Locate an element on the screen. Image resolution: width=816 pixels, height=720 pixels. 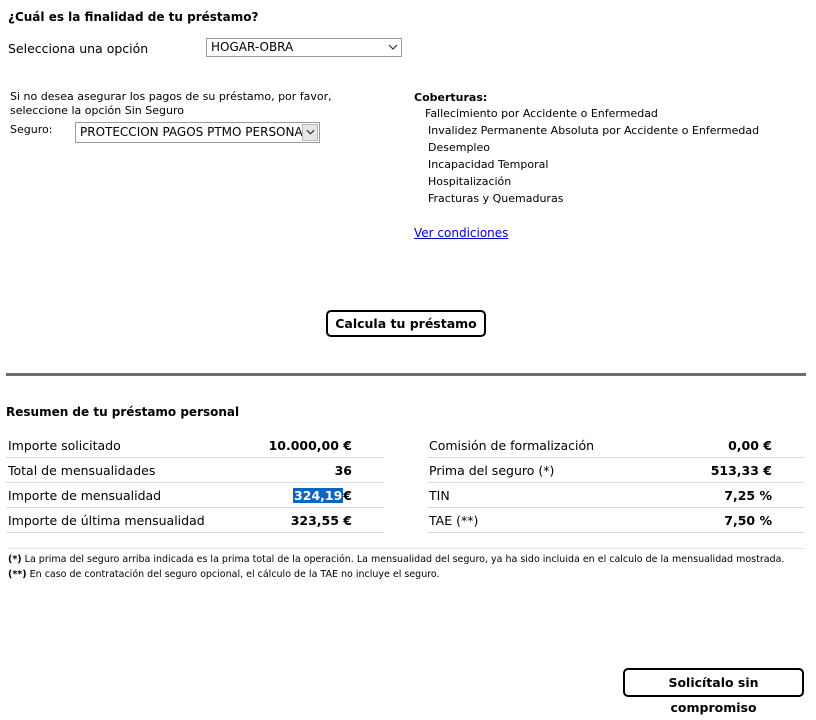
seguro-select: PROTECCION PAGOS PTMO PERSONAL is located at coordinates (197, 132).